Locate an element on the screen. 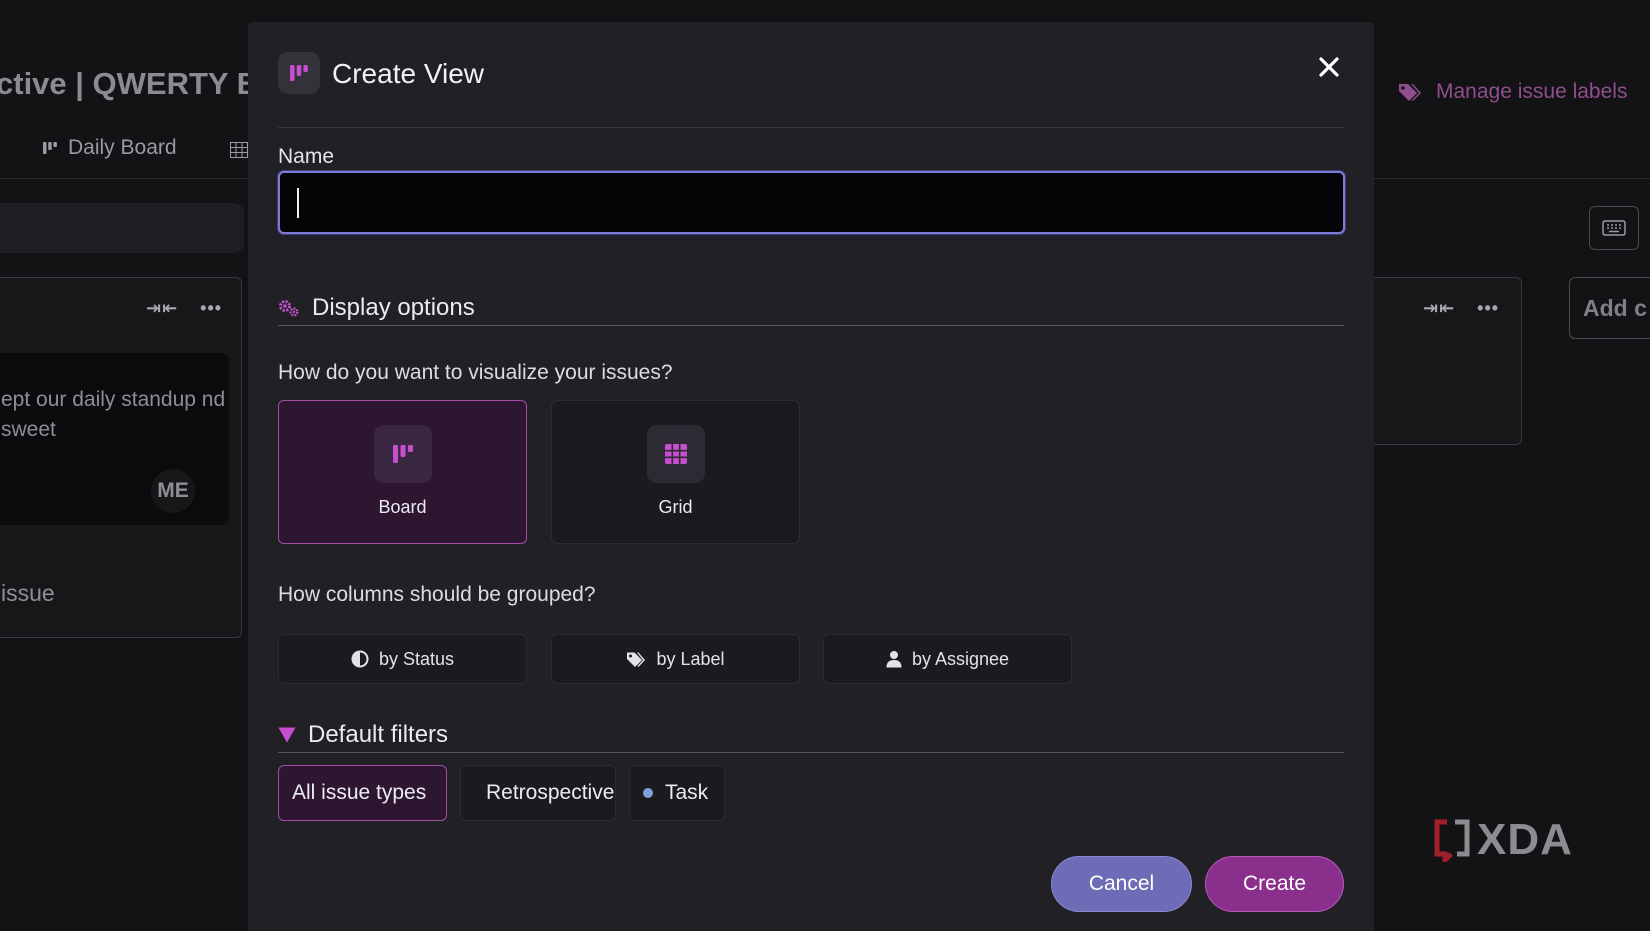  filter-all-issue-types: All issue types is located at coordinates (362, 793).